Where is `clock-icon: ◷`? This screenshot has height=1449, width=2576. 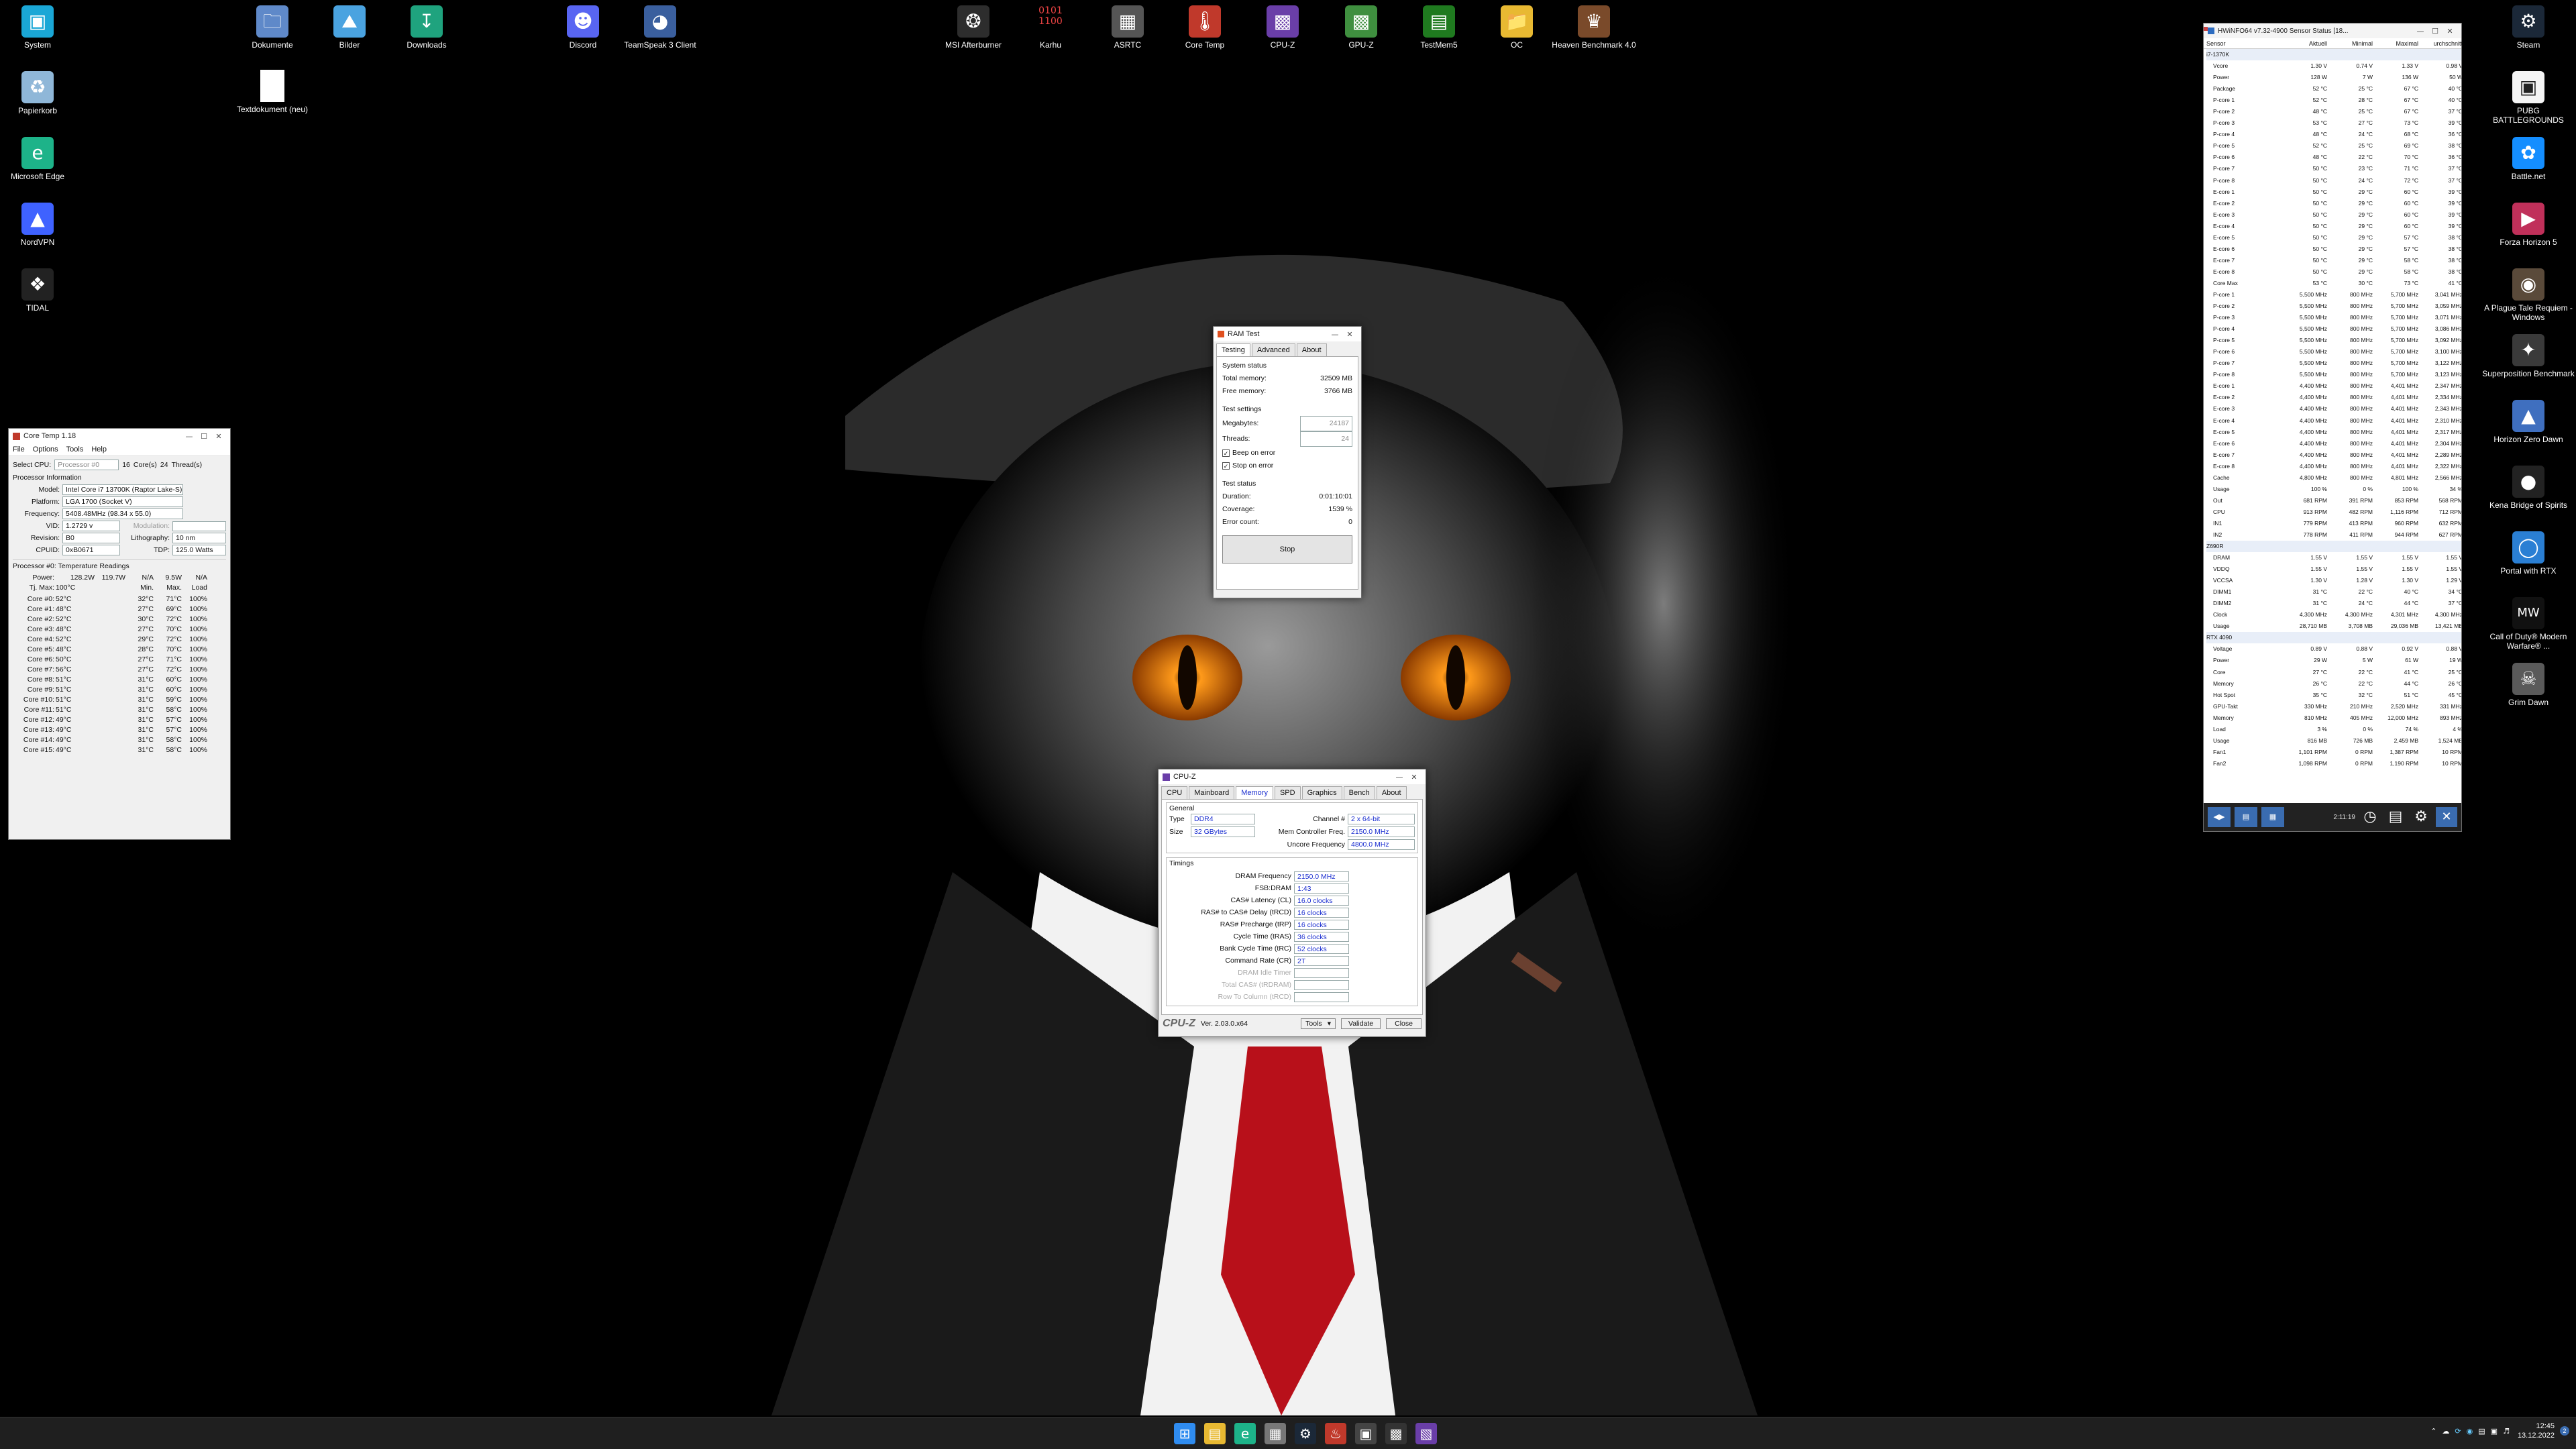 clock-icon: ◷ is located at coordinates (2370, 817).